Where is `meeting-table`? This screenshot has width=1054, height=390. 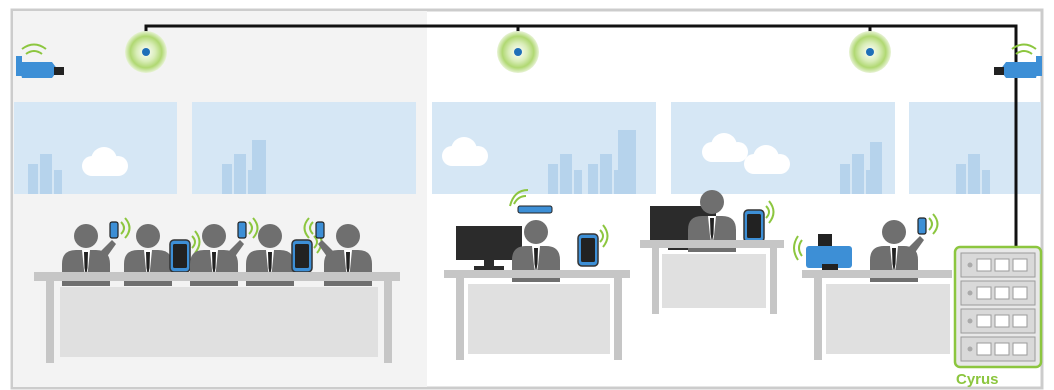
meeting-table is located at coordinates (217, 290).